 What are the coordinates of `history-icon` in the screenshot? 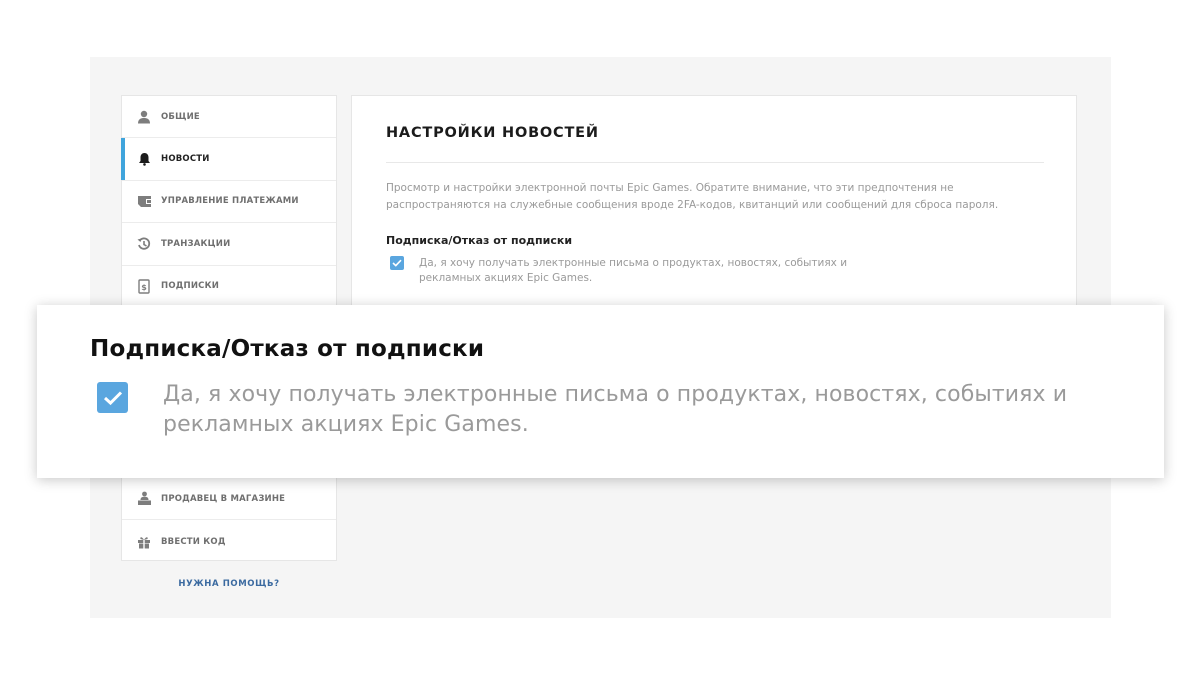 It's located at (144, 244).